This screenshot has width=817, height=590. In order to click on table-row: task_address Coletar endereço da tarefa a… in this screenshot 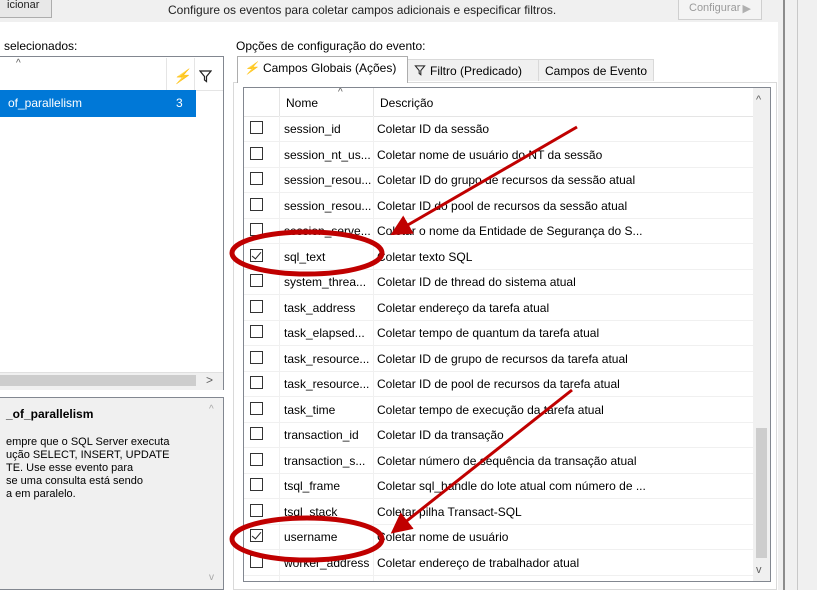, I will do `click(499, 308)`.